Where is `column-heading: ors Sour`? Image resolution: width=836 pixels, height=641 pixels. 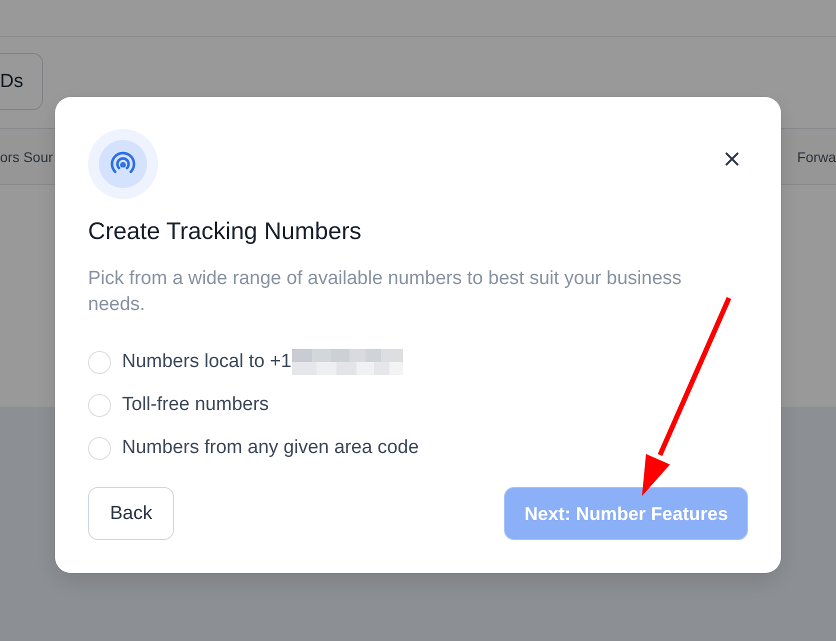 column-heading: ors Sour is located at coordinates (26, 156).